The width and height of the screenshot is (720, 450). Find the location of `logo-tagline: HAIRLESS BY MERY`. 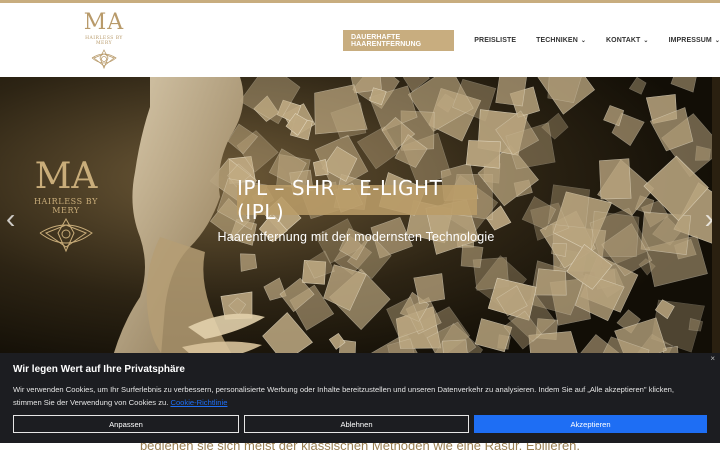

logo-tagline: HAIRLESS BY MERY is located at coordinates (104, 41).